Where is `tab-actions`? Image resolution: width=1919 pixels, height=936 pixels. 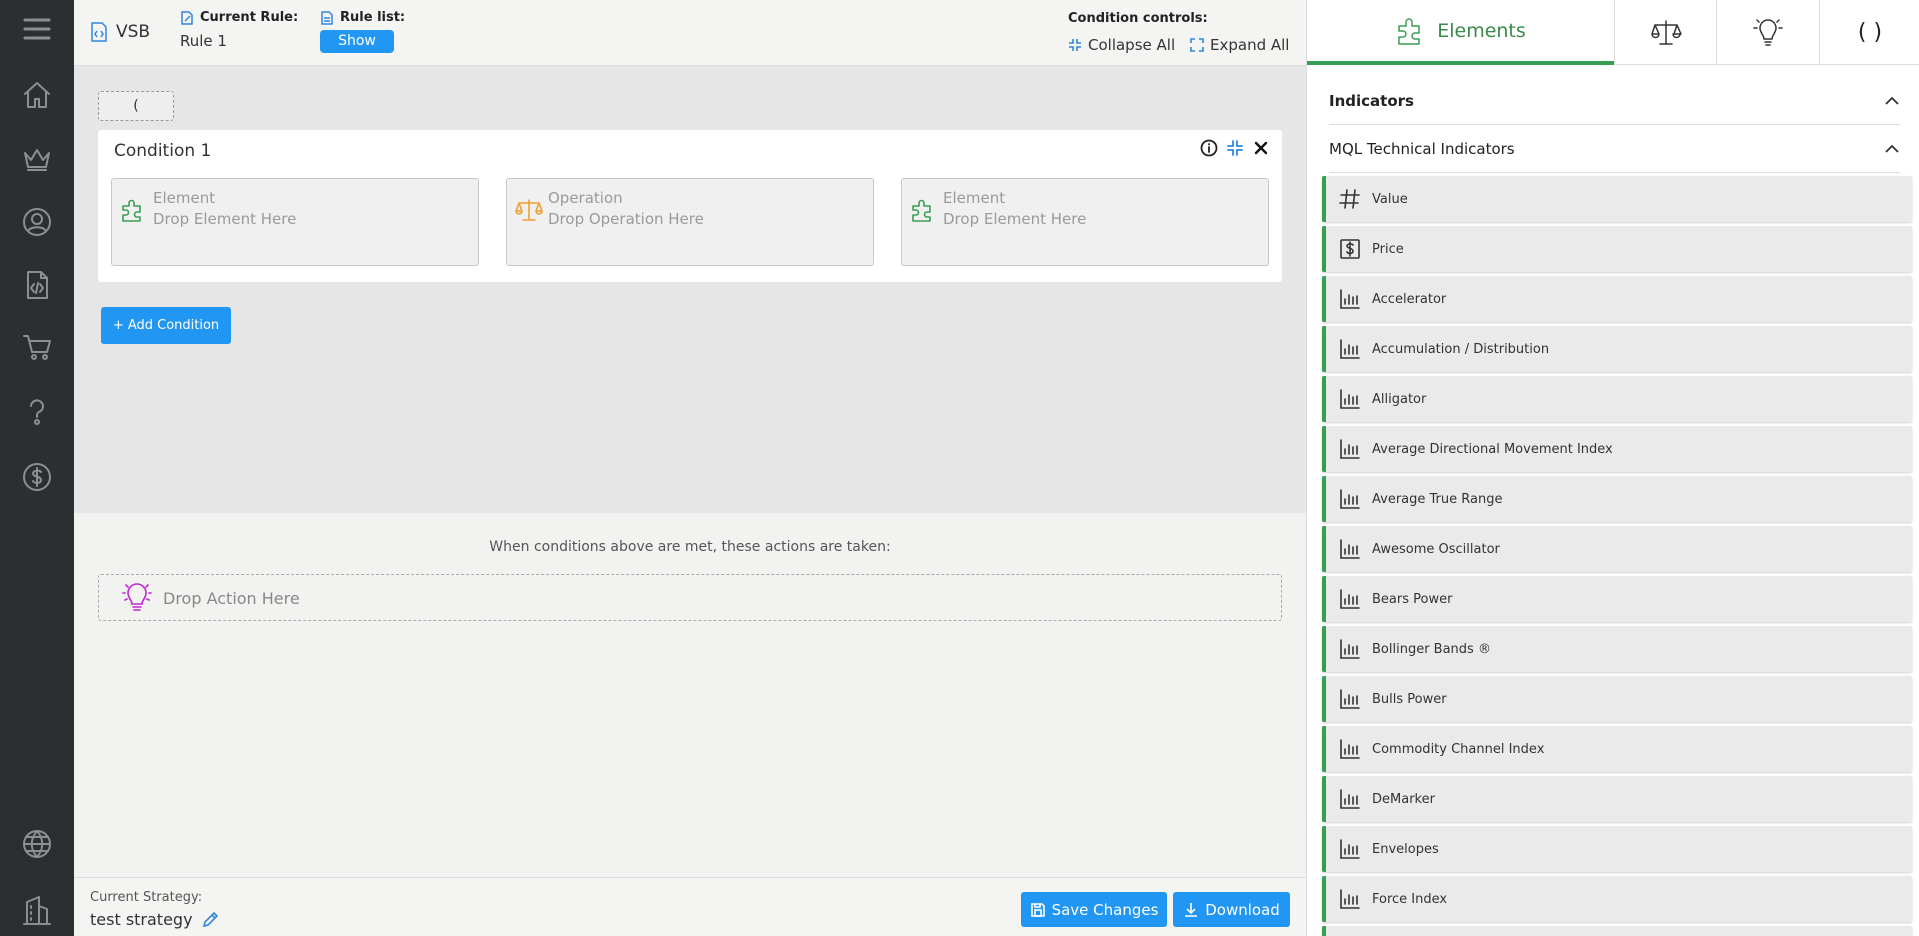 tab-actions is located at coordinates (1767, 32).